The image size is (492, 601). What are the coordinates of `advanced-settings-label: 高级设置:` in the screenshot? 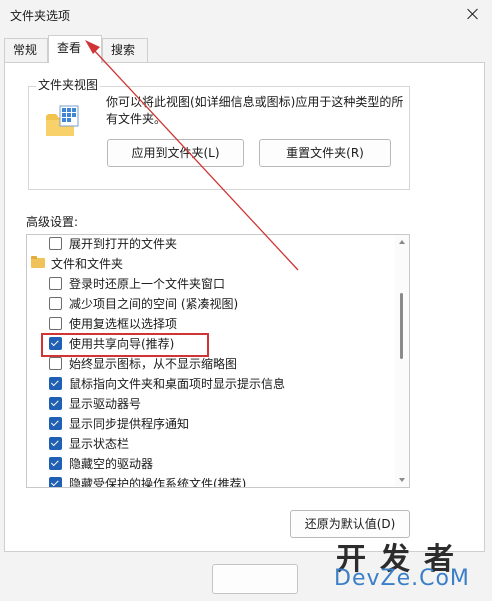 It's located at (52, 222).